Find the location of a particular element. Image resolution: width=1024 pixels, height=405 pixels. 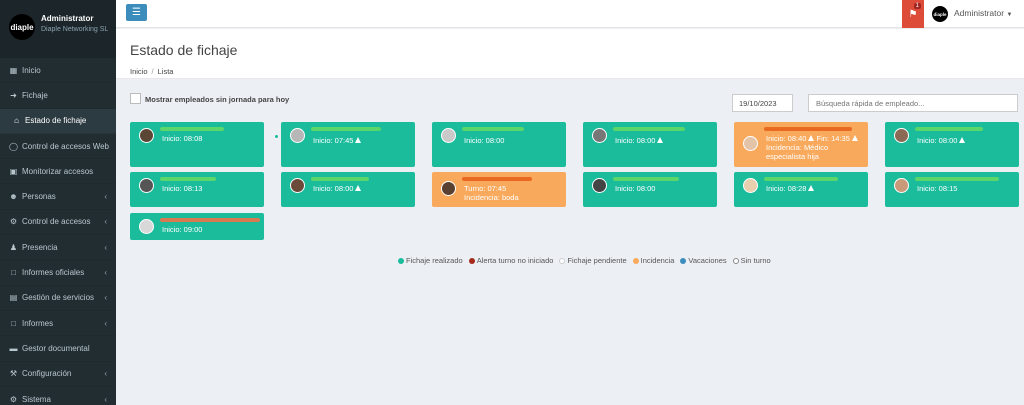

card-text: Inicio: 08:40 is located at coordinates (786, 138).